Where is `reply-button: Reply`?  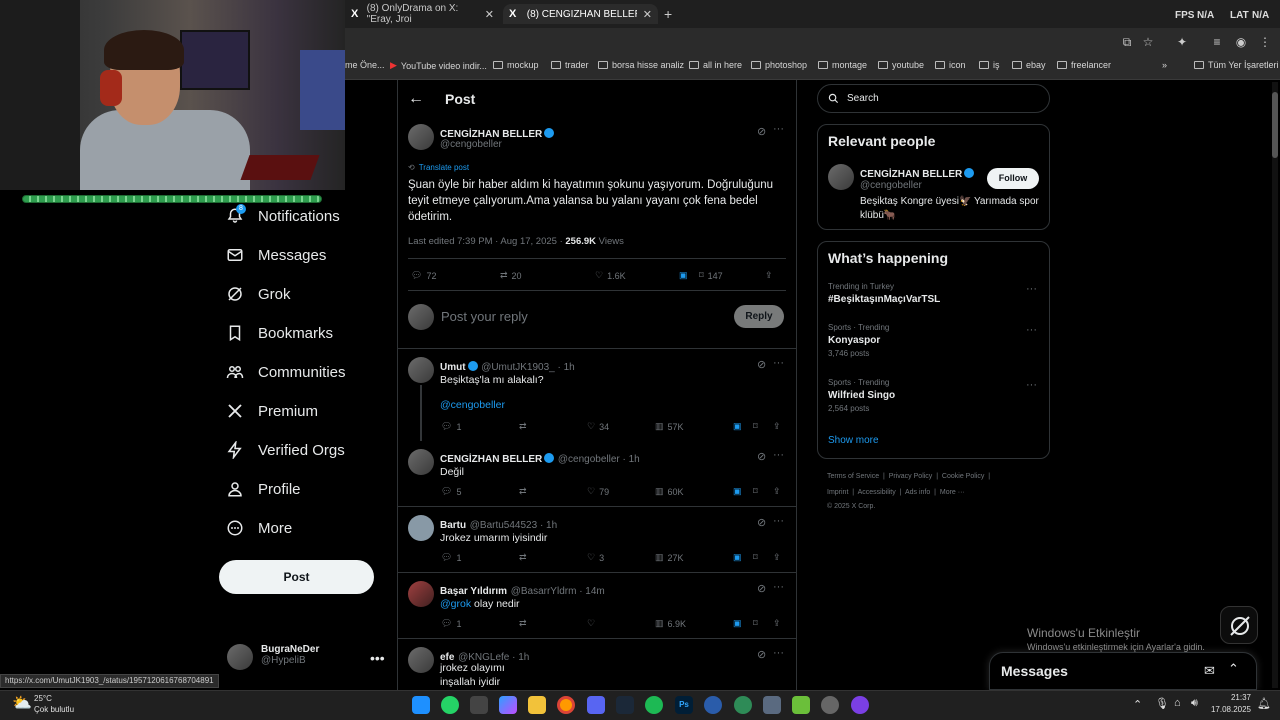
reply-button: Reply is located at coordinates (759, 316).